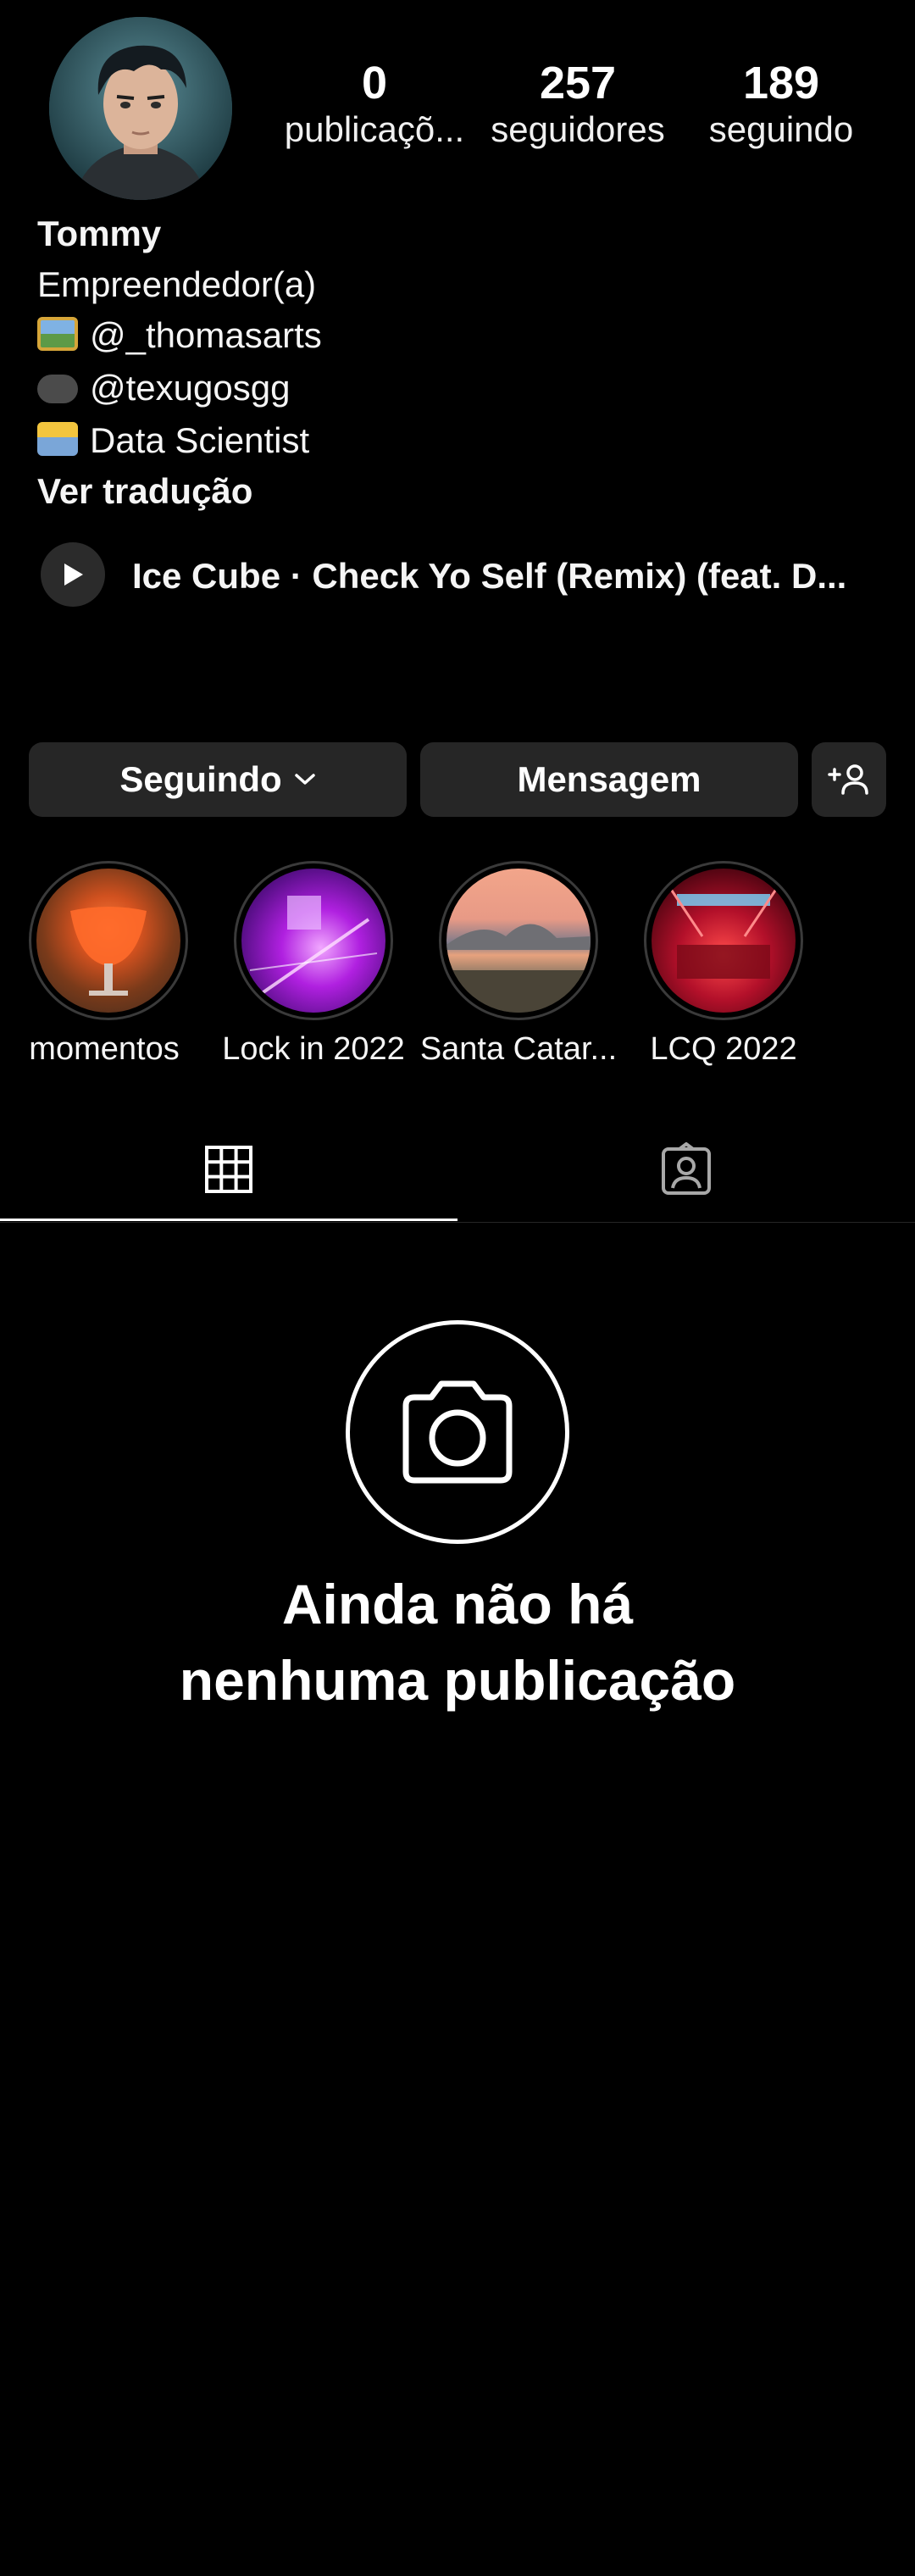  I want to click on empty-state-camera, so click(457, 1432).